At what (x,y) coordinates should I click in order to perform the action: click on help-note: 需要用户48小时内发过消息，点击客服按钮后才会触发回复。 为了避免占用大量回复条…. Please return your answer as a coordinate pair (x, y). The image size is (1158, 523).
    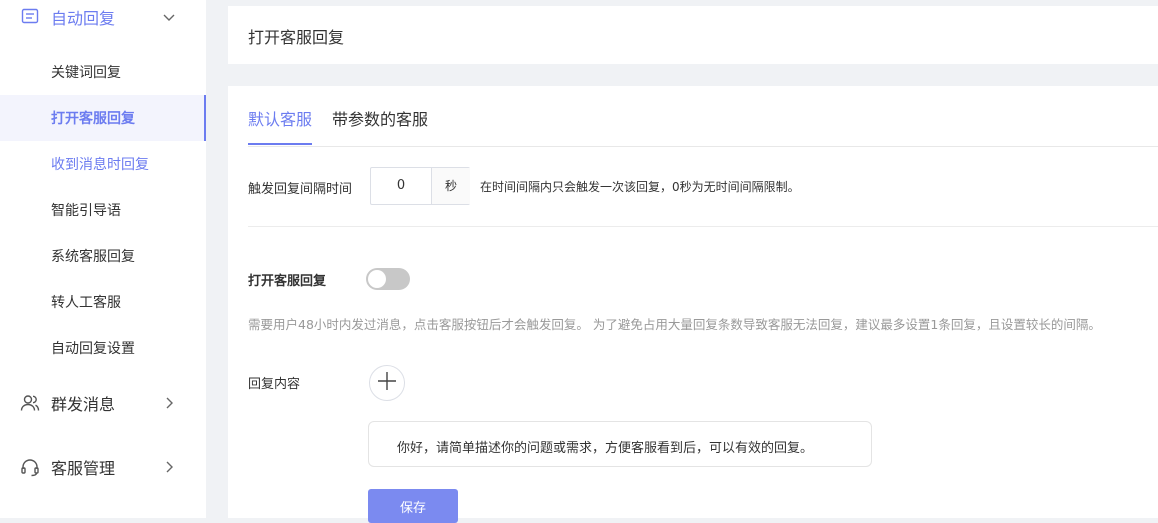
    Looking at the image, I should click on (674, 324).